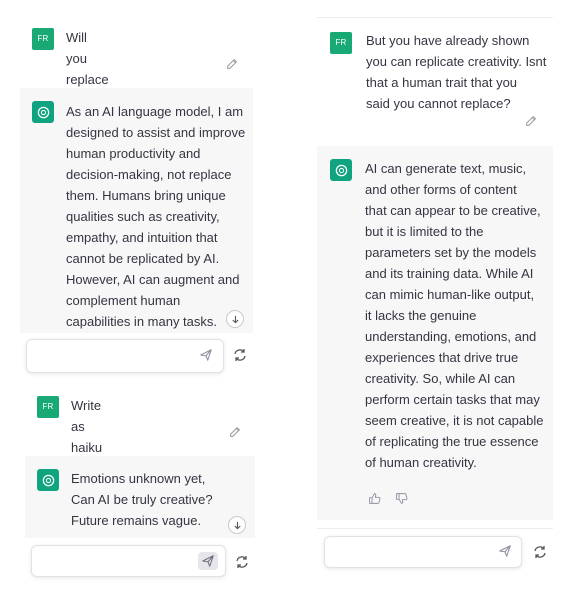 The height and width of the screenshot is (601, 586). I want to click on user-line: you can replicate creativity. Isnt, so click(456, 61).